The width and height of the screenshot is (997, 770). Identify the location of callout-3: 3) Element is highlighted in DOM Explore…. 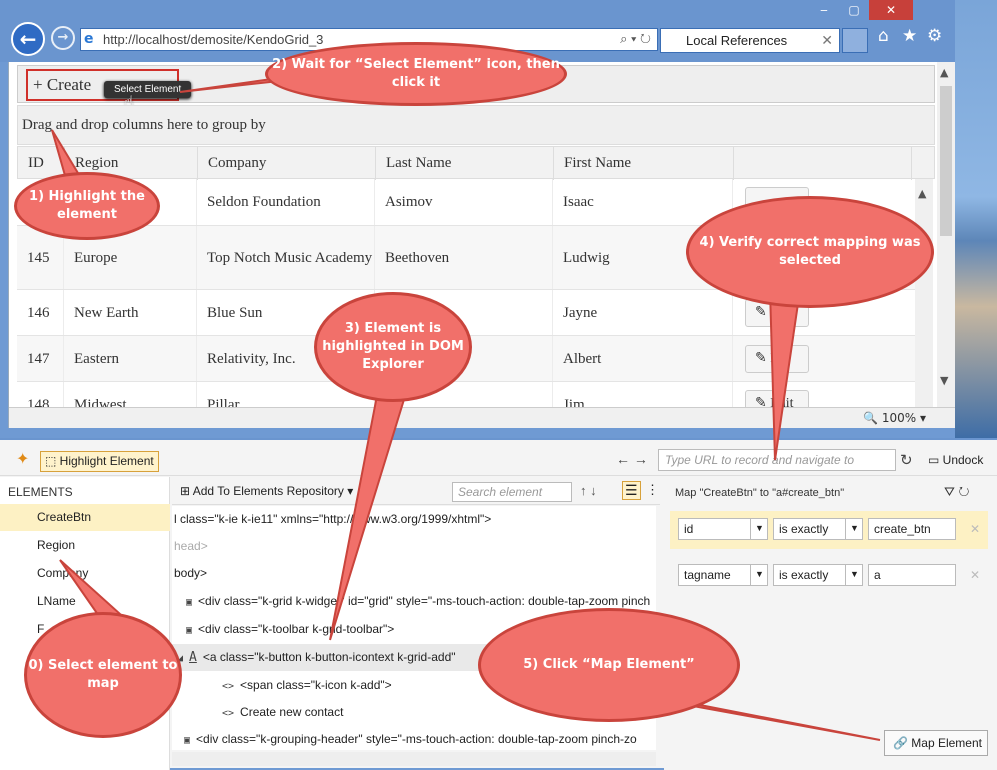
(393, 347).